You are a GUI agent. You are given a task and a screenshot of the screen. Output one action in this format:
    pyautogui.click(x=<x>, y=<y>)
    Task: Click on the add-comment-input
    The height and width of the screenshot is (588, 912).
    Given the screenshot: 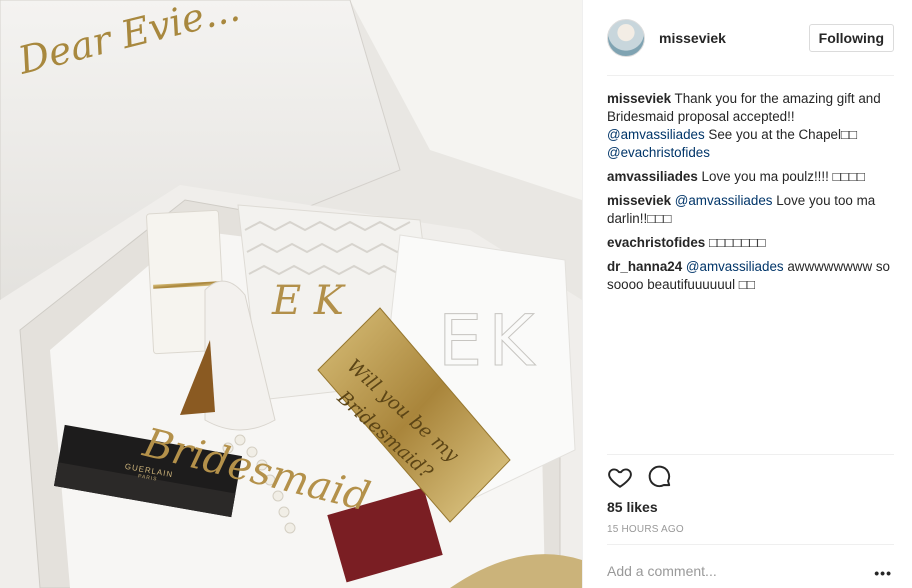 What is the action you would take?
    pyautogui.click(x=732, y=571)
    